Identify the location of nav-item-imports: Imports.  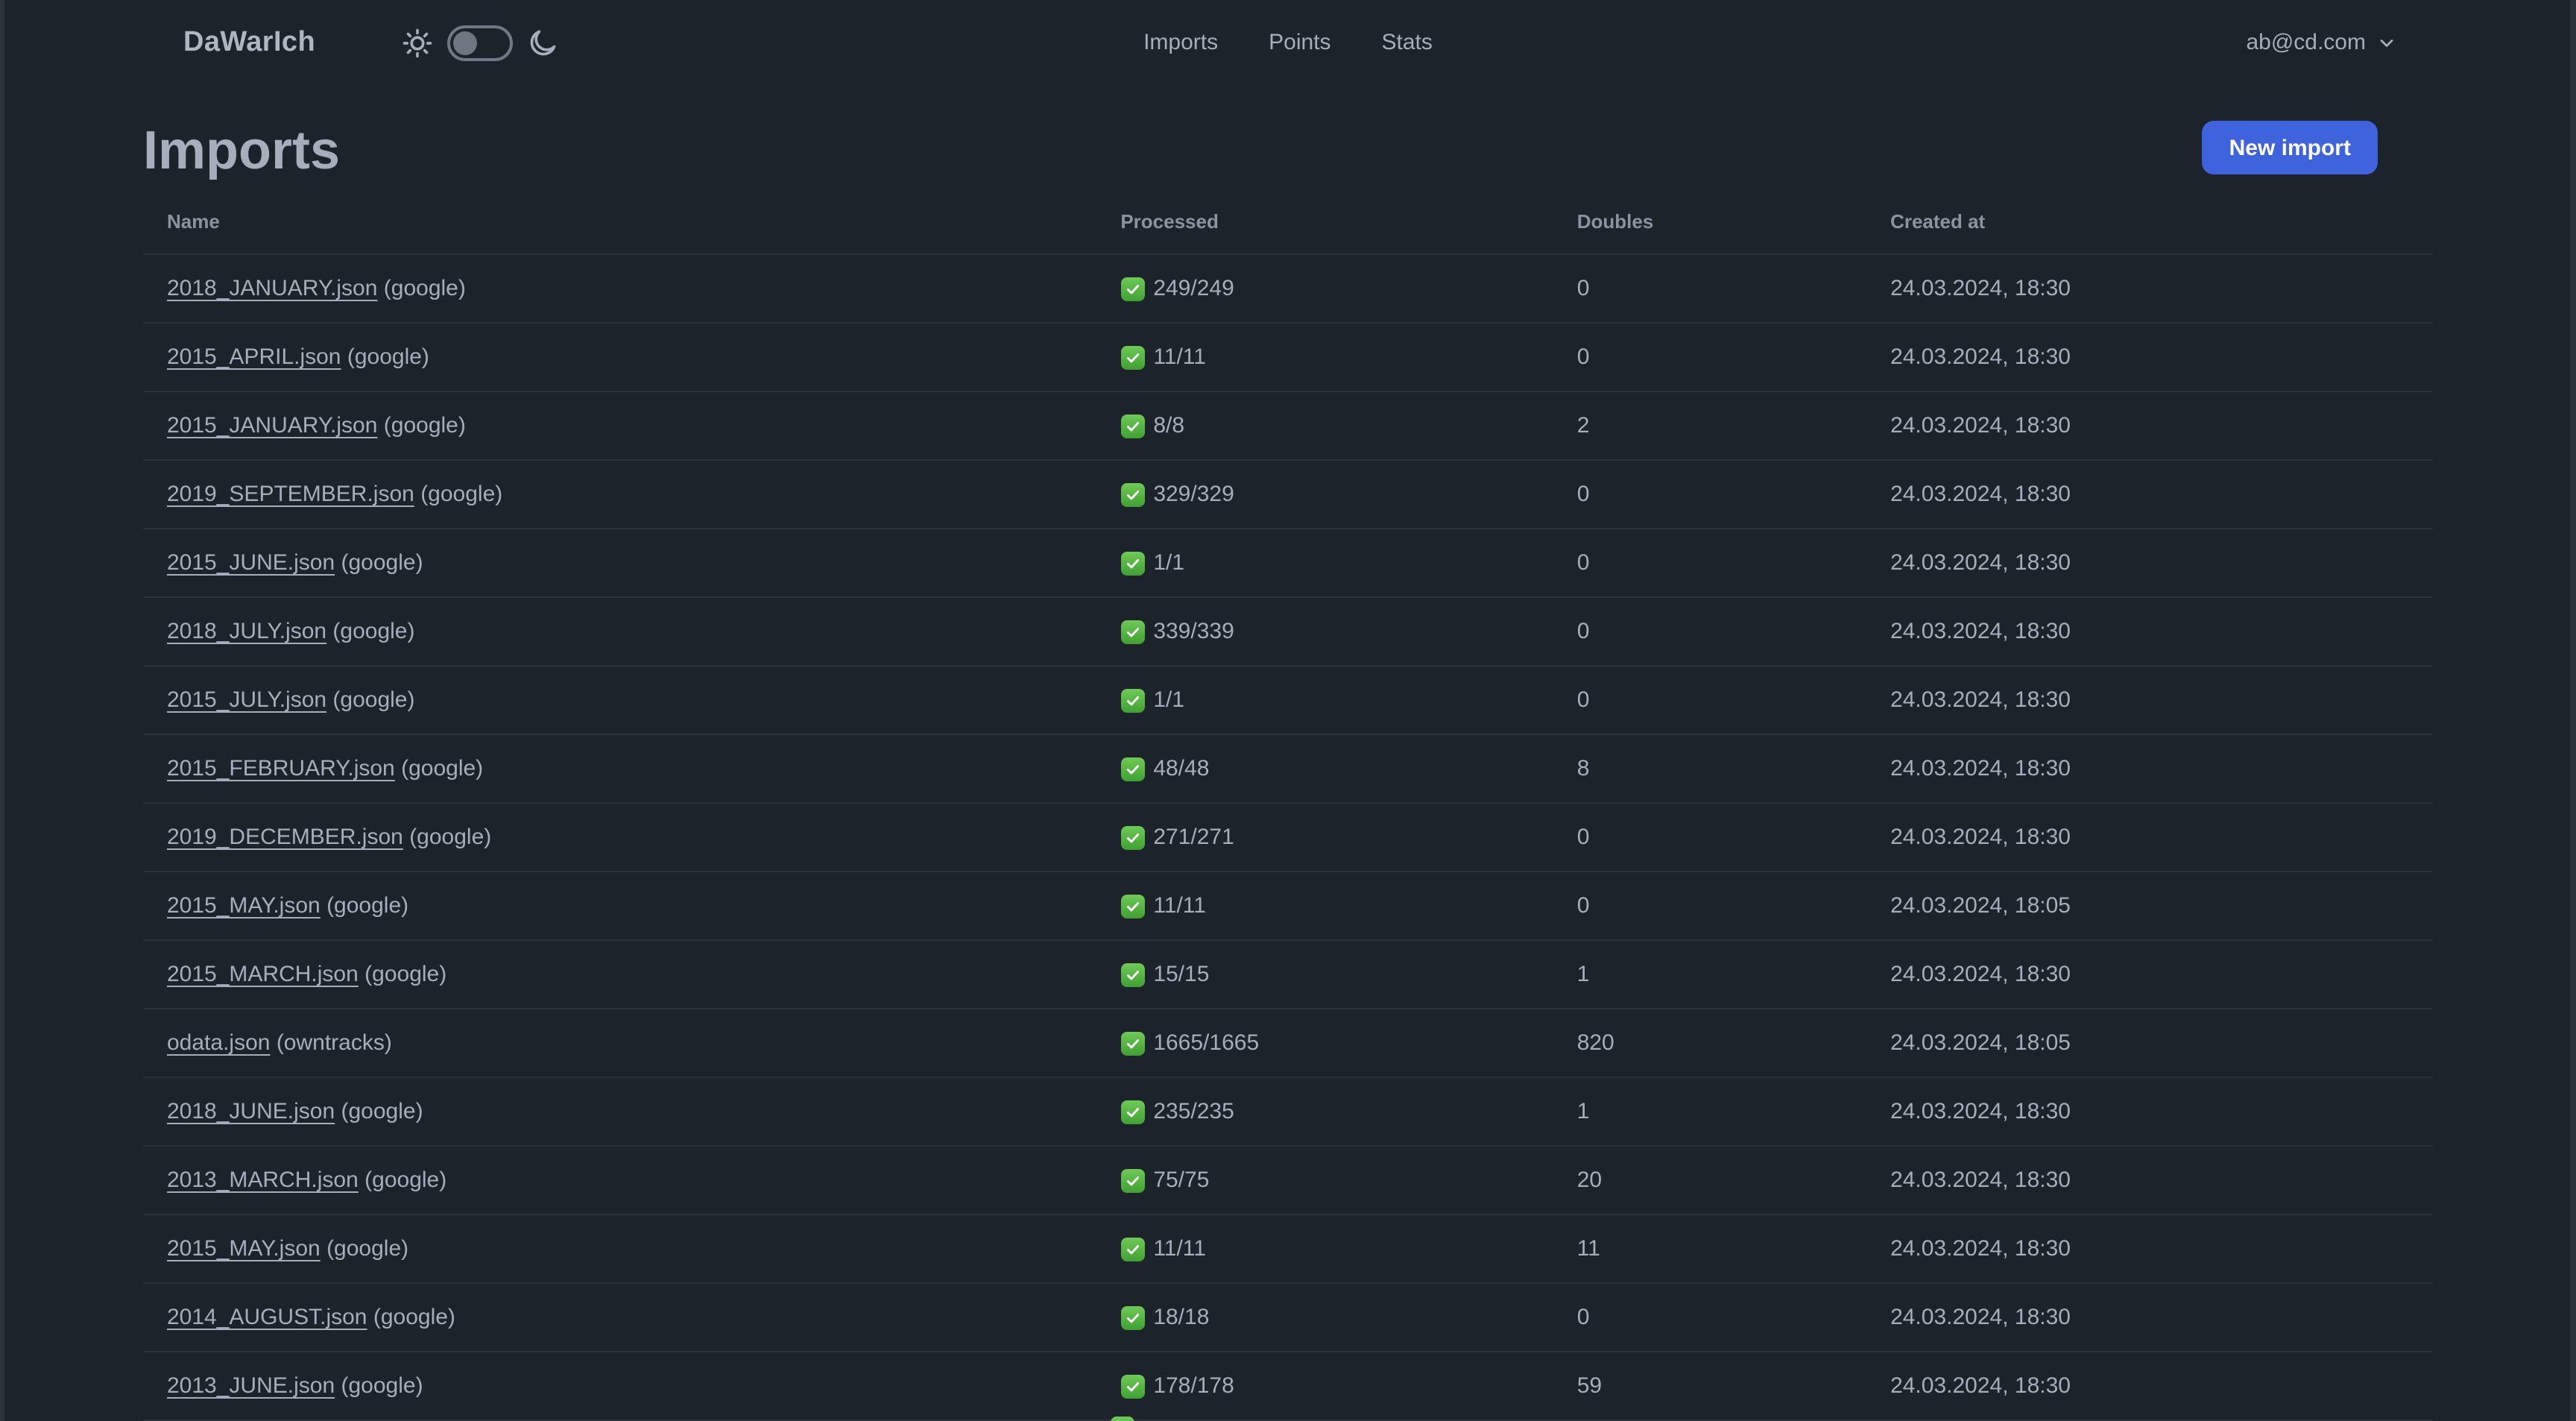
(1180, 42).